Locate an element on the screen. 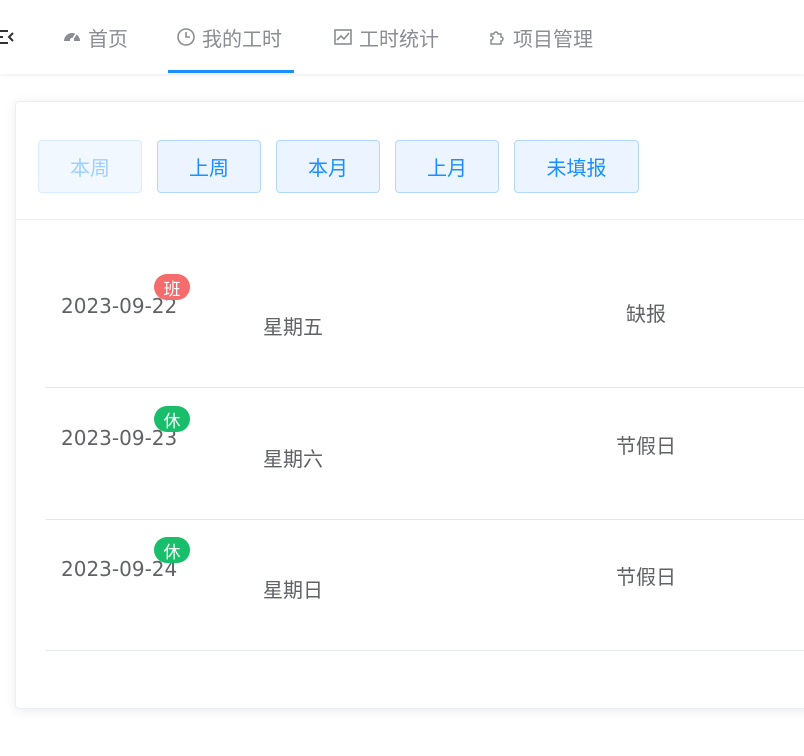 The width and height of the screenshot is (804, 756). tab-my-hours: 我的工时 is located at coordinates (229, 37).